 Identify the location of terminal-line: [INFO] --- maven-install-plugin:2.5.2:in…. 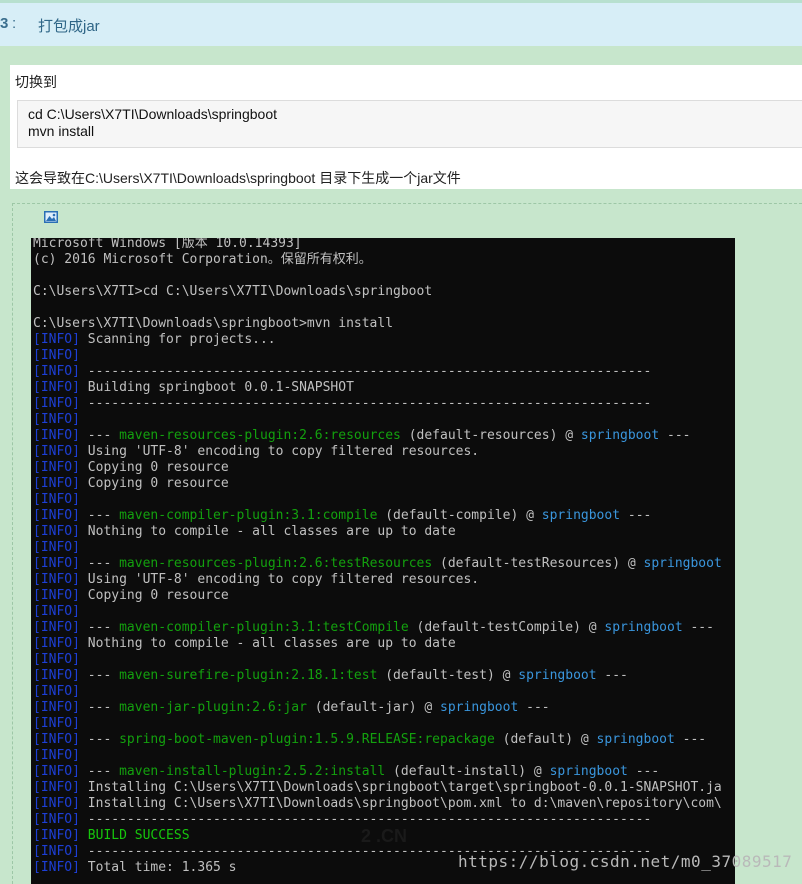
(377, 772).